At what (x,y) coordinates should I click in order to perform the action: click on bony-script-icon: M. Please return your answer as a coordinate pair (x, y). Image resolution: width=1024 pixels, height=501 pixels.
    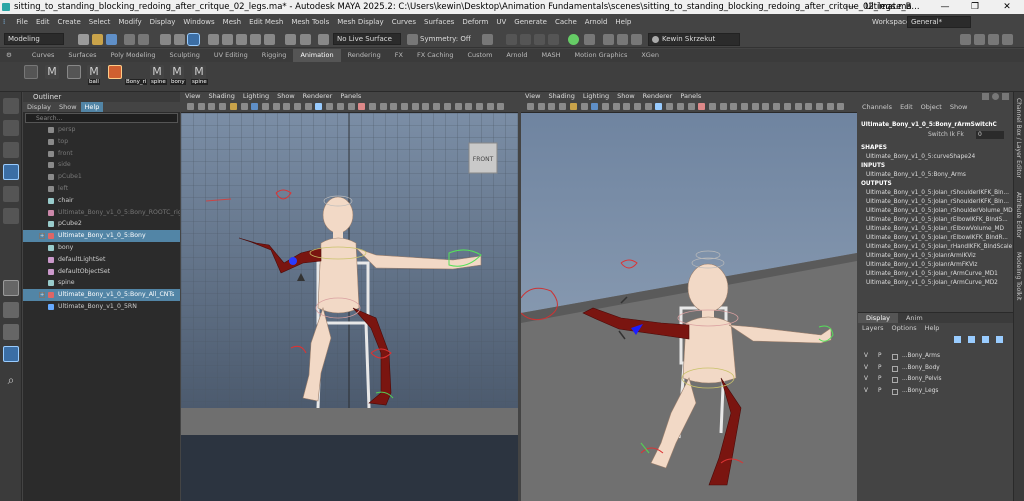
    Looking at the image, I should click on (177, 72).